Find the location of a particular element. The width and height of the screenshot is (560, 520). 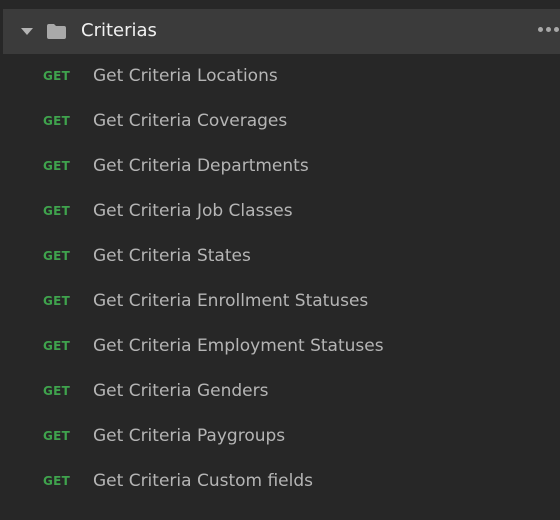

request-name: Get Criteria Departments is located at coordinates (201, 166).